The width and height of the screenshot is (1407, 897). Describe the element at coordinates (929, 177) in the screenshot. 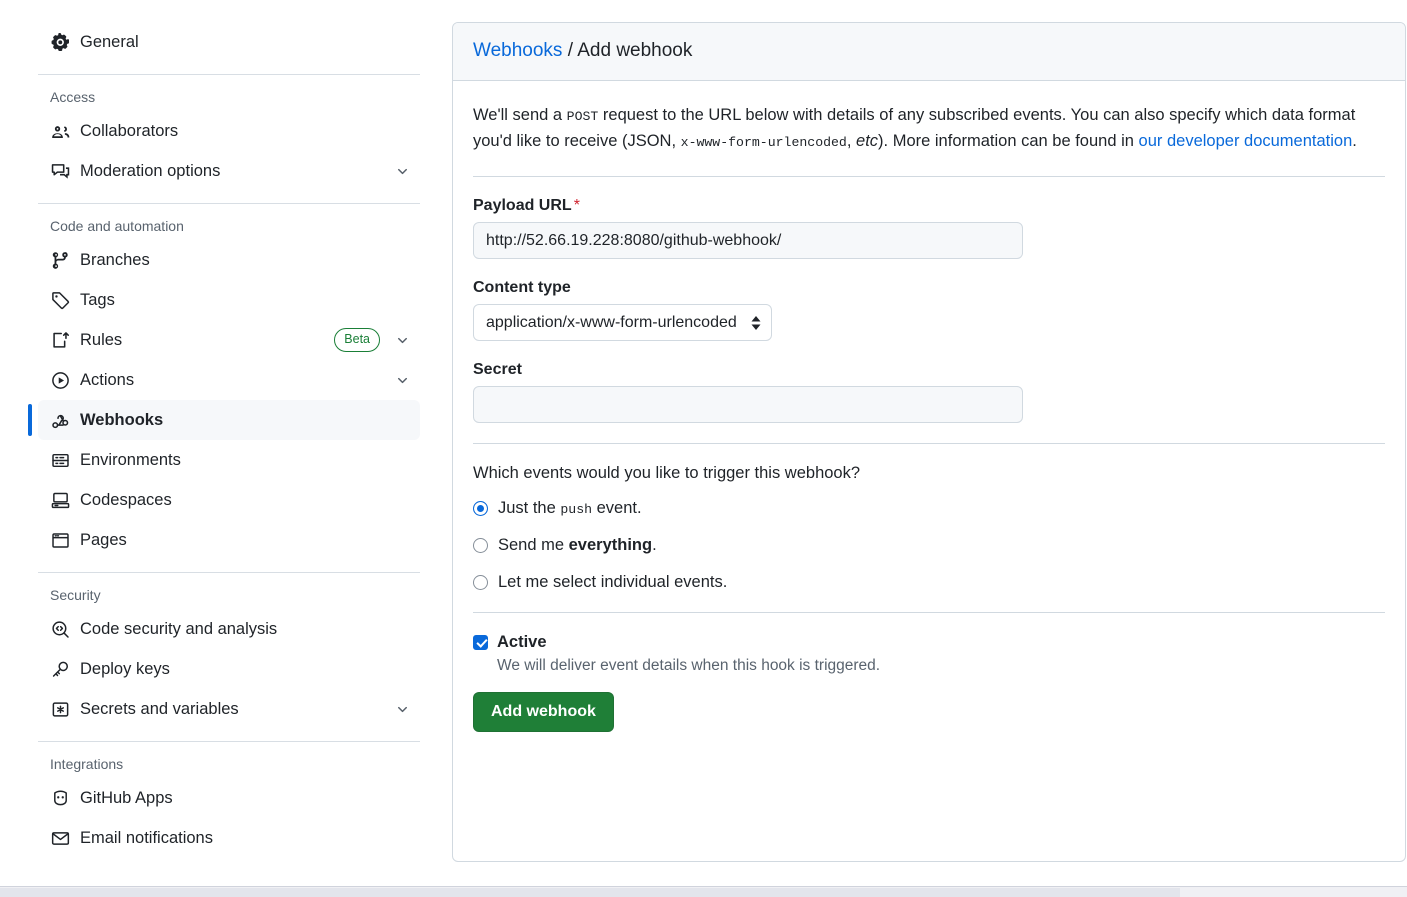

I see `divider-top` at that location.